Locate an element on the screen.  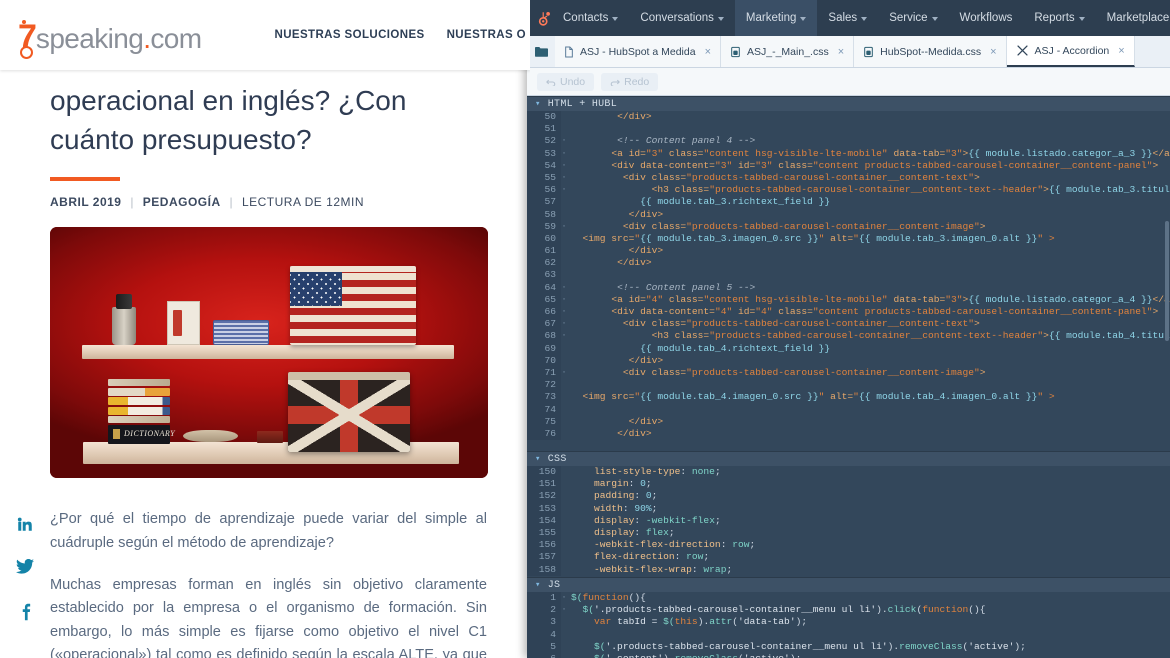
nav-contacts-label: Contacts is located at coordinates (586, 18).